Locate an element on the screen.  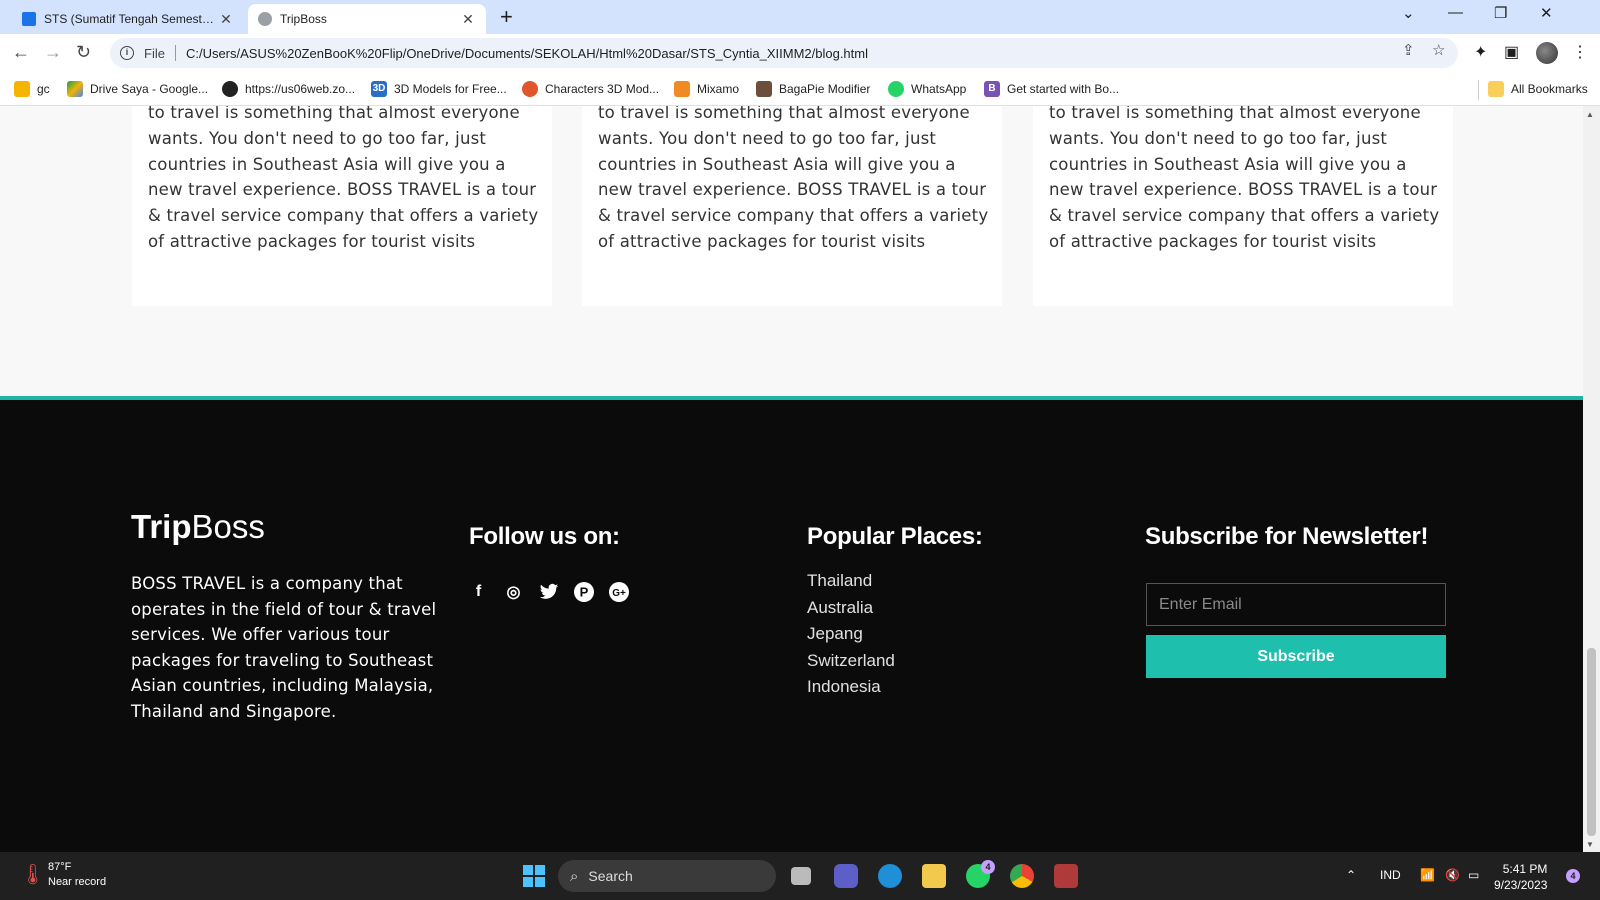
bookmark-label: gc is located at coordinates (43, 89).